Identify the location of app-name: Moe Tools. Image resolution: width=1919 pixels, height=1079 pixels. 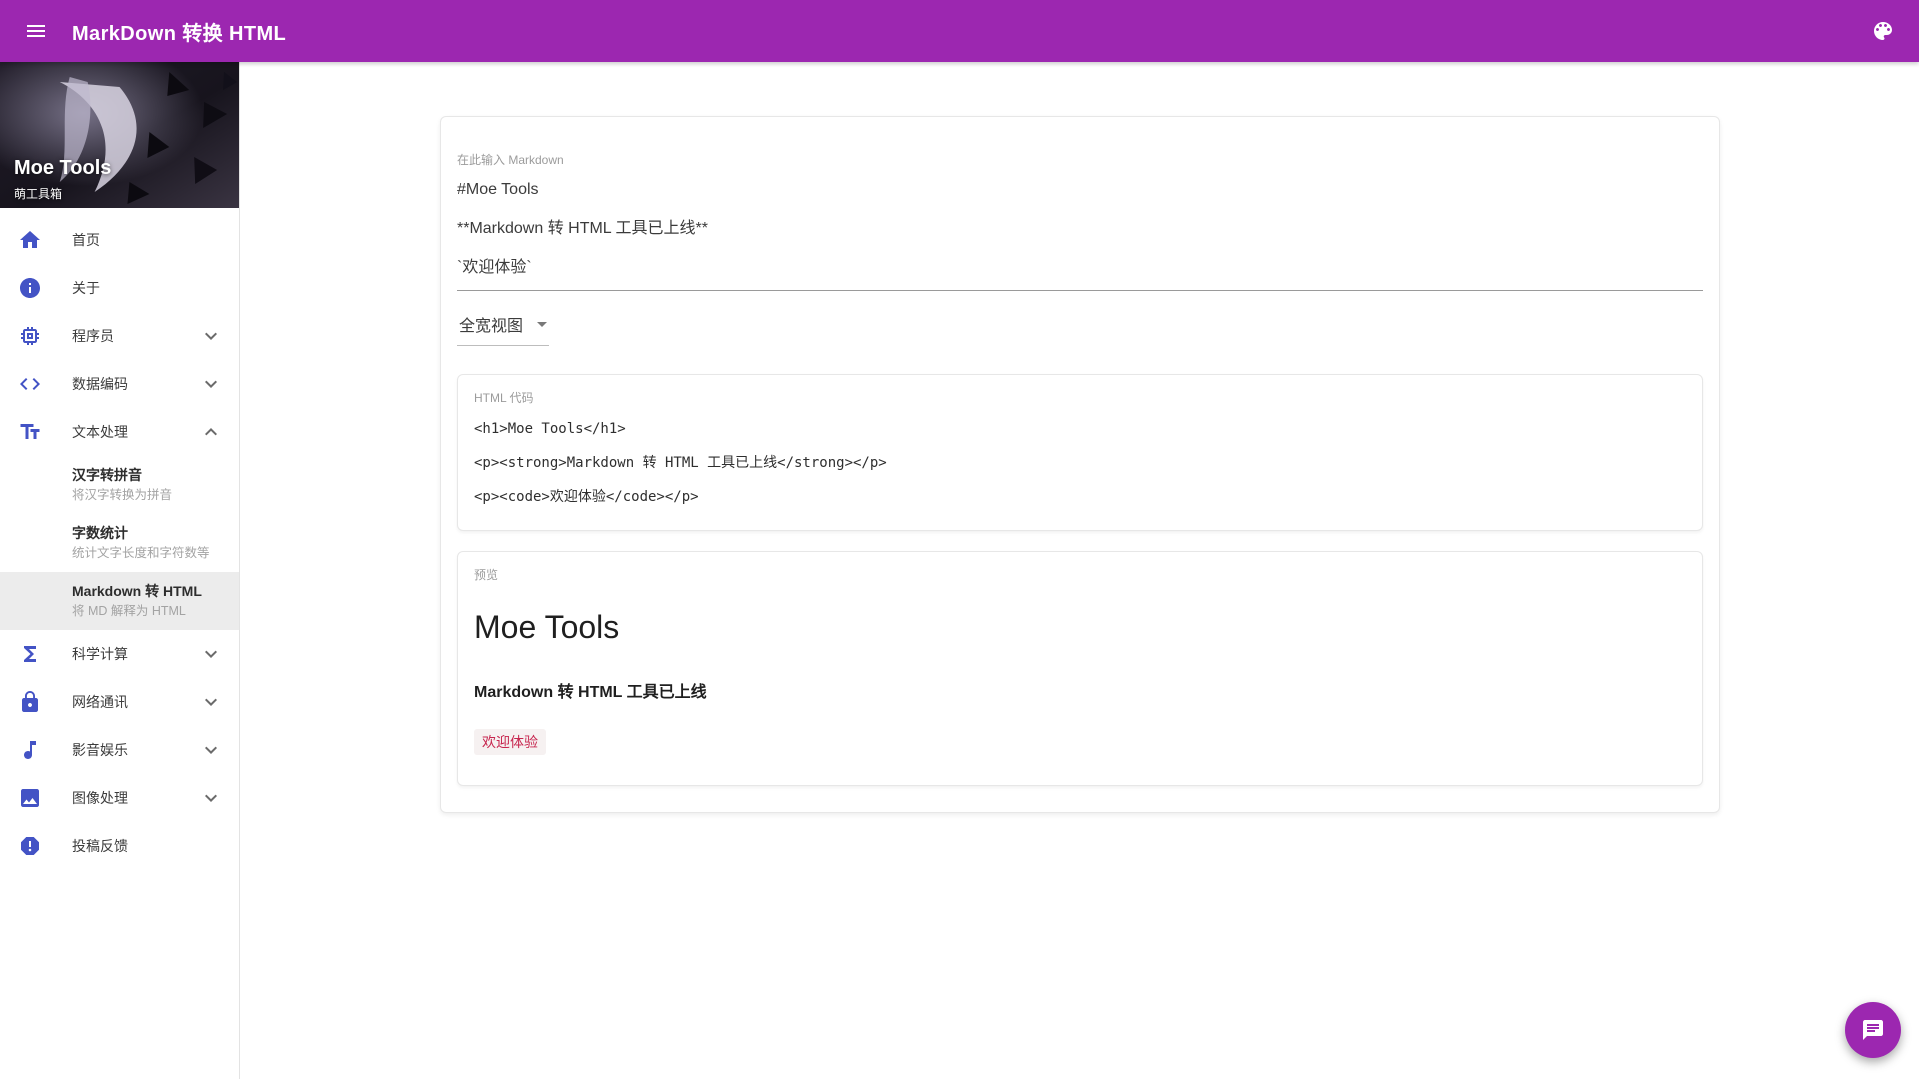
(63, 168).